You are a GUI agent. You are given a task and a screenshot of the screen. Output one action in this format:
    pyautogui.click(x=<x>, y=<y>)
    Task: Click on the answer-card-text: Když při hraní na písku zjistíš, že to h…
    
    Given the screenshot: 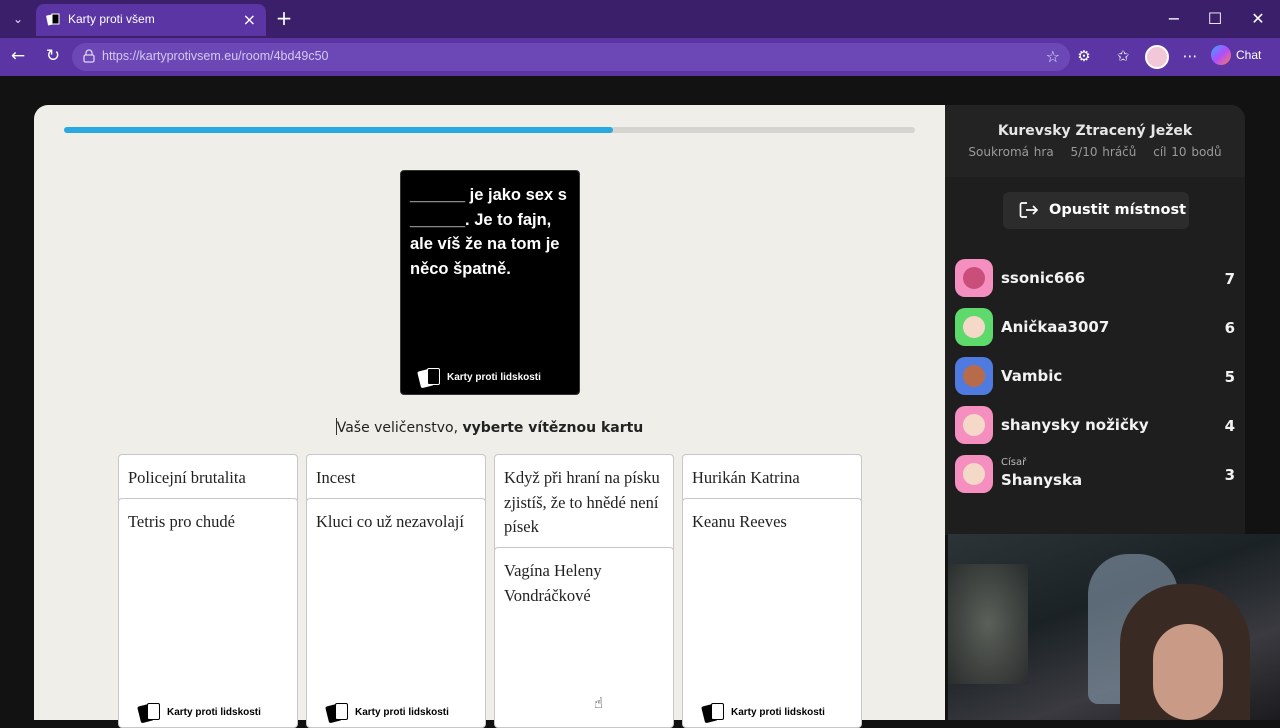 What is the action you would take?
    pyautogui.click(x=582, y=502)
    